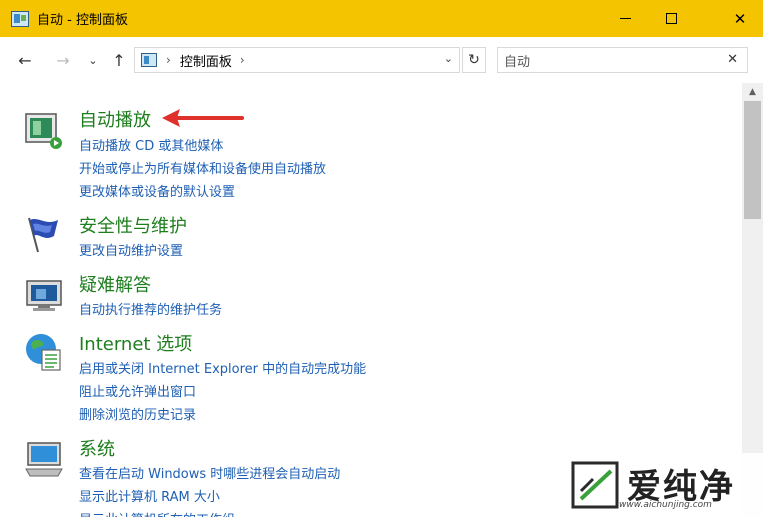 This screenshot has width=763, height=517. What do you see at coordinates (595, 485) in the screenshot?
I see `watermark-logo-icon` at bounding box center [595, 485].